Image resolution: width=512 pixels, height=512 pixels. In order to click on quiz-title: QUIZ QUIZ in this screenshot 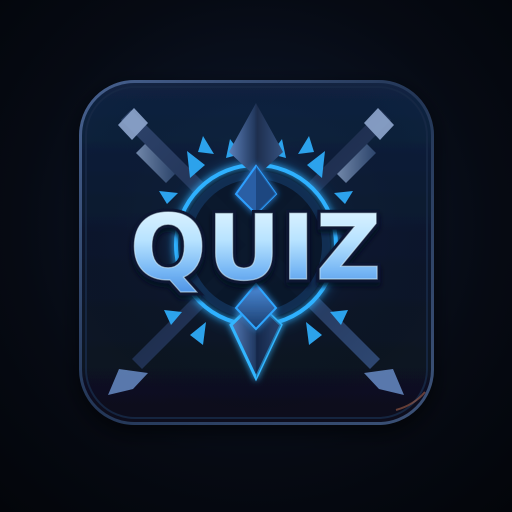, I will do `click(255, 249)`.